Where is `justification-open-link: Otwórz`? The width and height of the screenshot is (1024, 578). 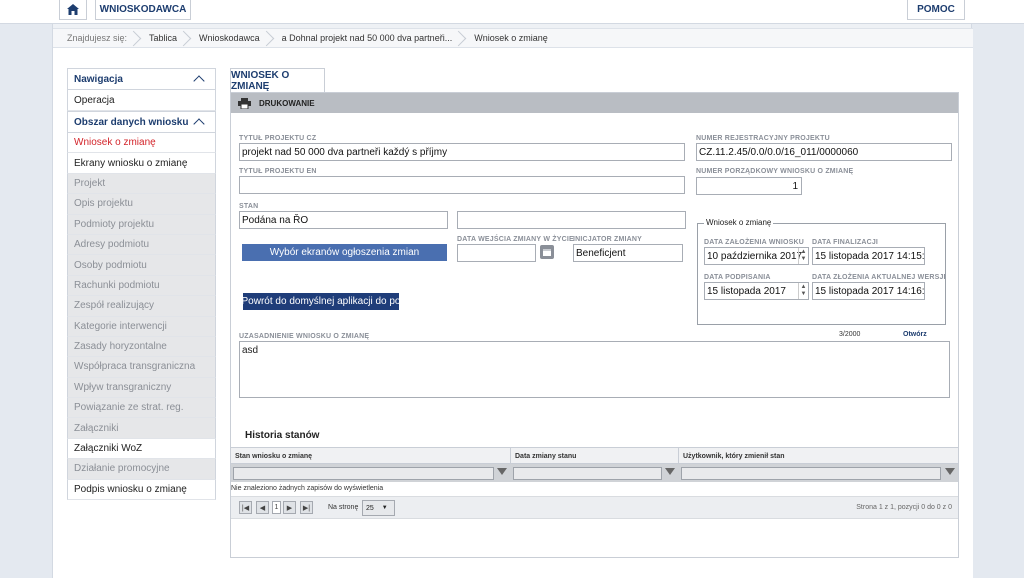
justification-open-link: Otwórz is located at coordinates (915, 334).